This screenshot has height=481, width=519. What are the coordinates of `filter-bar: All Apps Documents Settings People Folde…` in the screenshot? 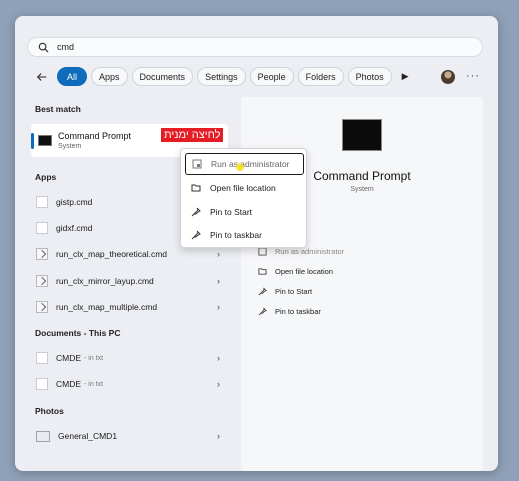 It's located at (221, 76).